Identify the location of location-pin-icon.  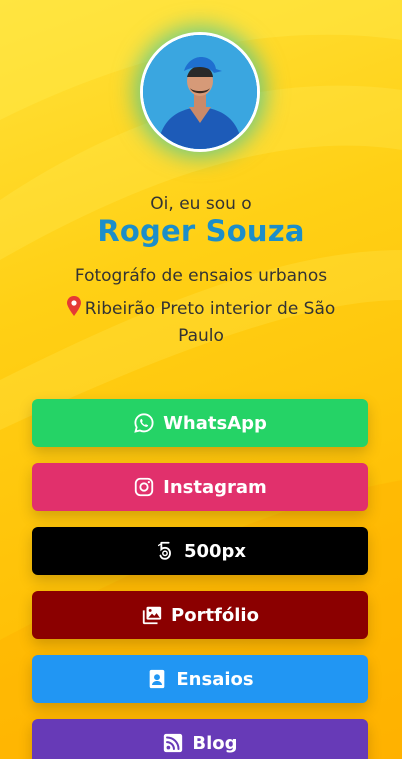
(73, 306).